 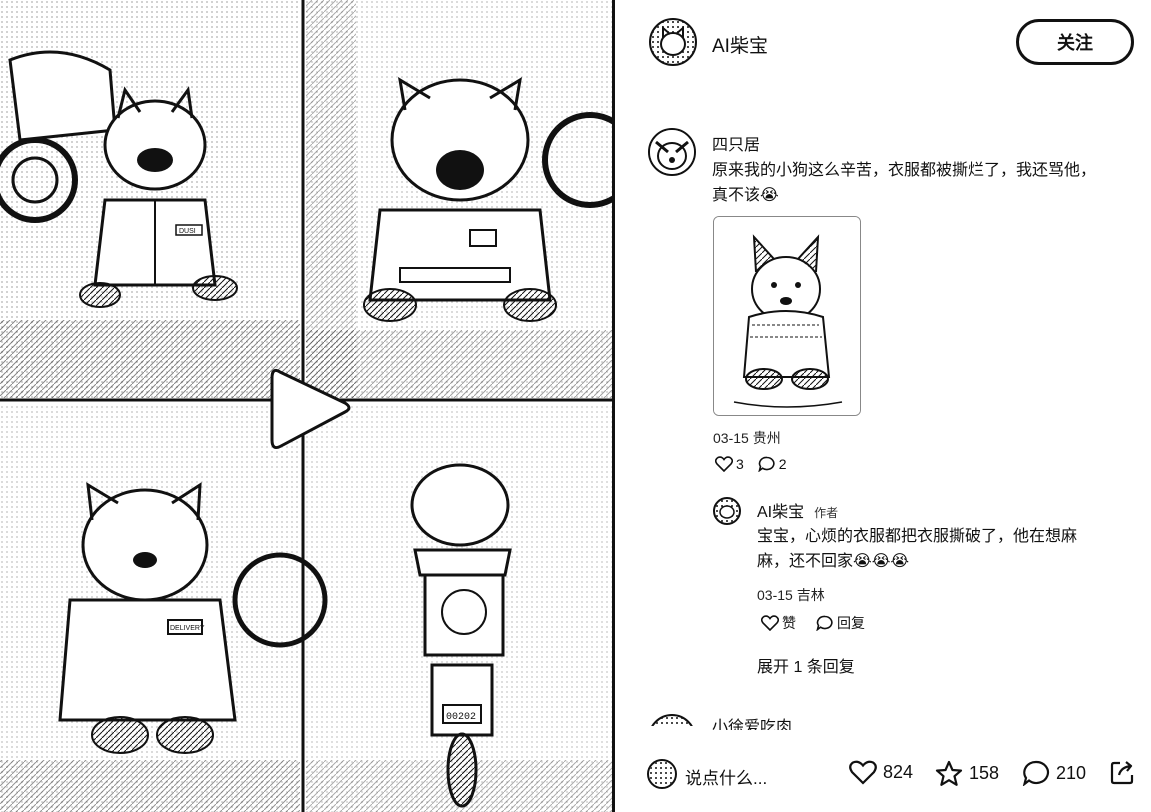 I want to click on author-avatar, so click(x=673, y=42).